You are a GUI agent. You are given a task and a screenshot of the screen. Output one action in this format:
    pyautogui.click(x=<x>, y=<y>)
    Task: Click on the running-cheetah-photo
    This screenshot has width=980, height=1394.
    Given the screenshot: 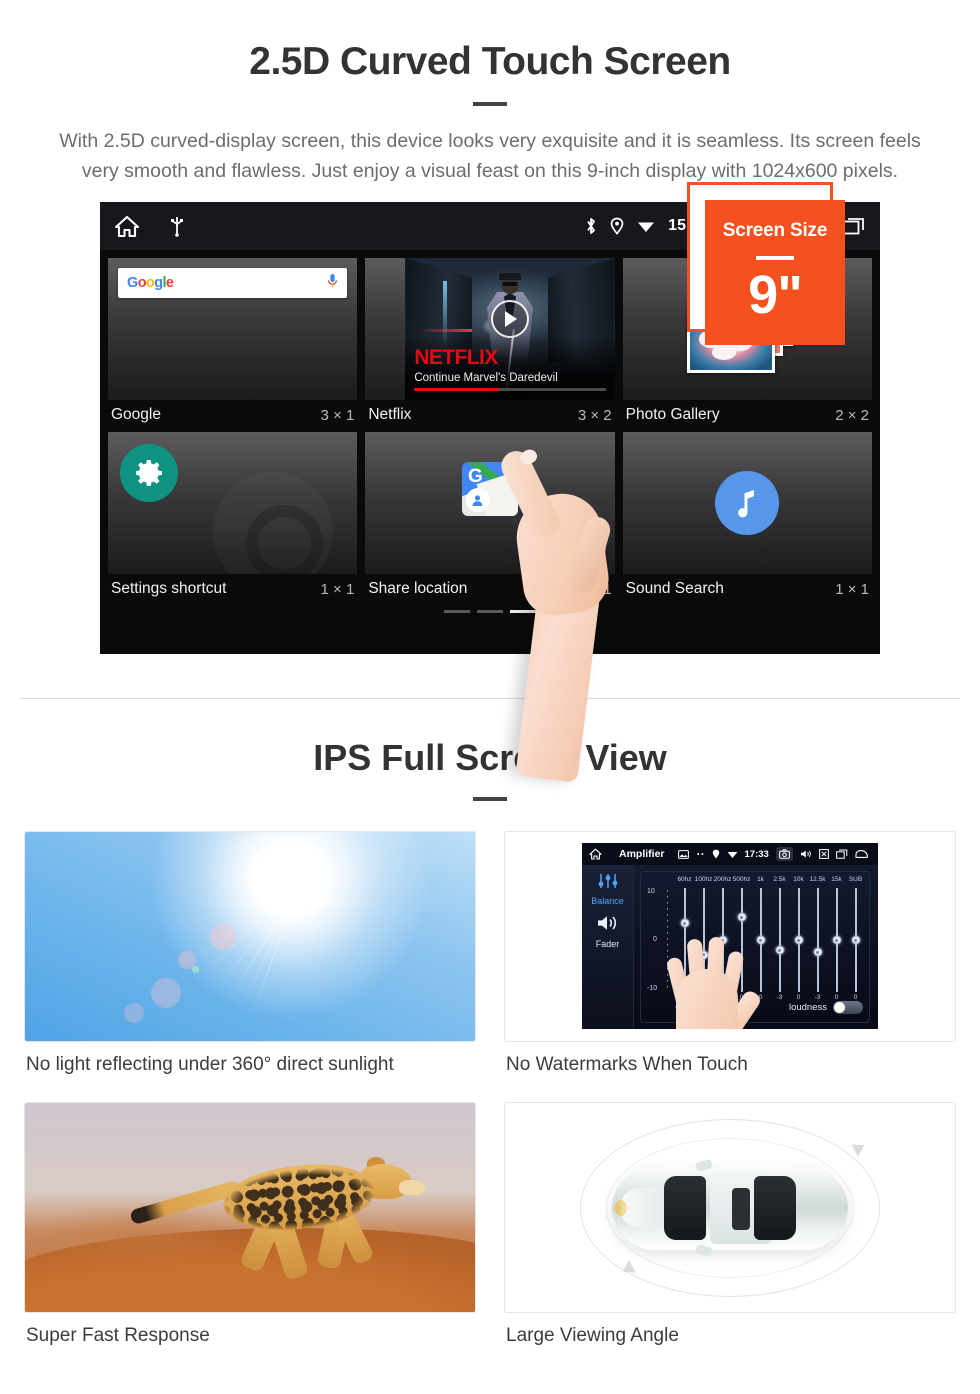 What is the action you would take?
    pyautogui.click(x=250, y=1207)
    